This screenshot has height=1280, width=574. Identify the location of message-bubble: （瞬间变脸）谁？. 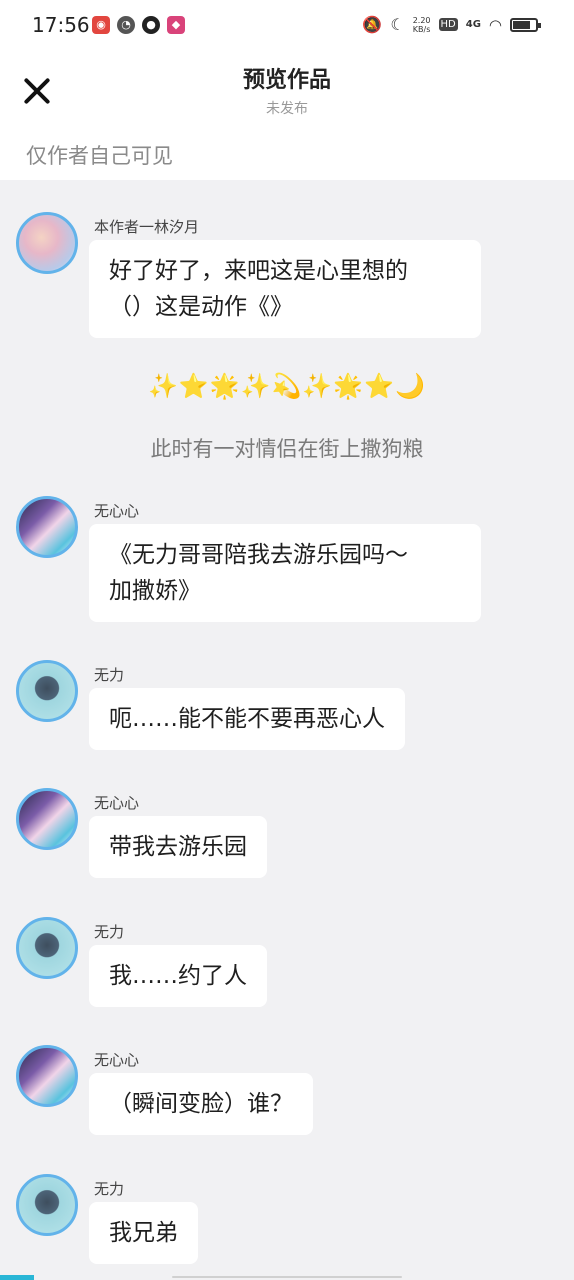
(201, 1104).